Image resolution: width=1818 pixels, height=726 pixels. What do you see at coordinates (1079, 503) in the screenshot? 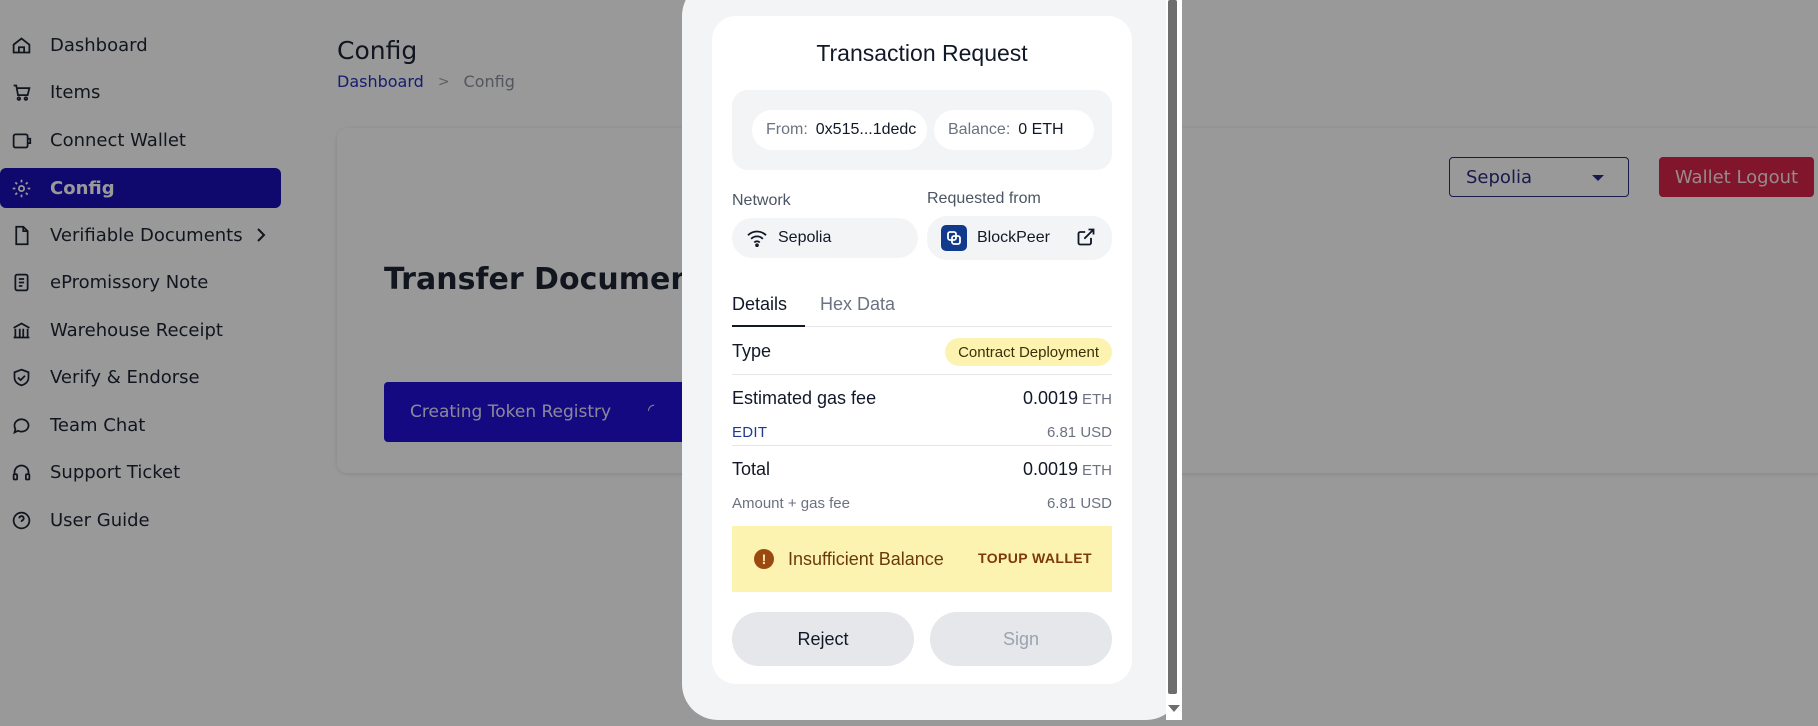
I see `total-usd: 6.81 USD` at bounding box center [1079, 503].